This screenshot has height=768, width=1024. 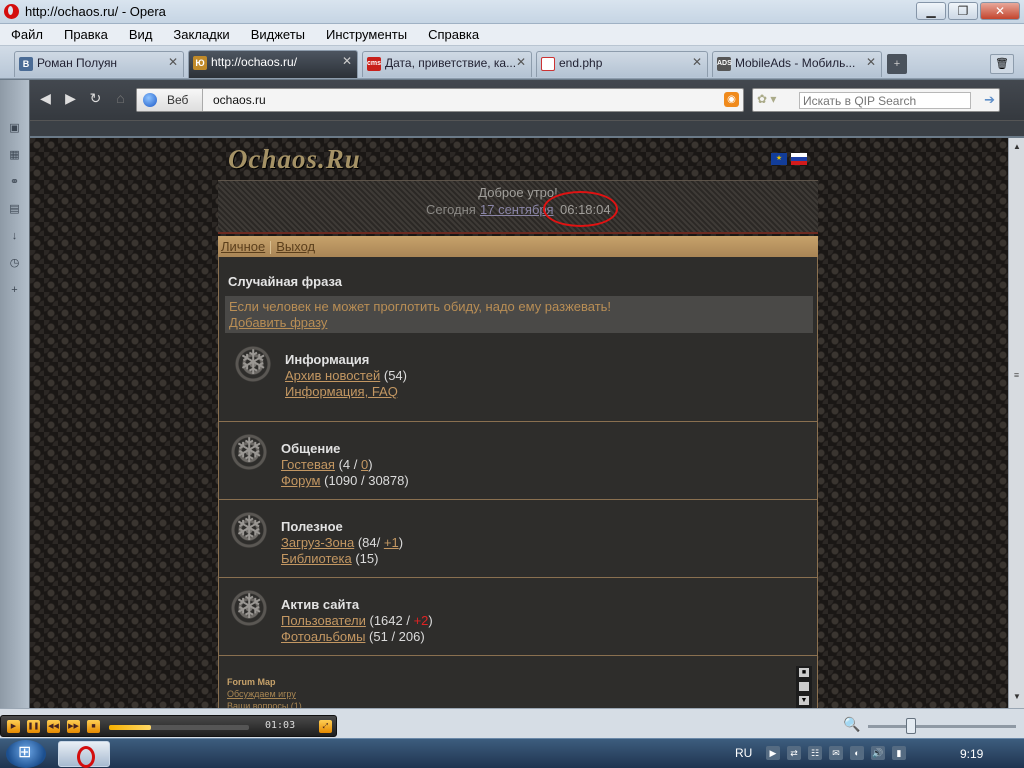 What do you see at coordinates (325, 726) in the screenshot?
I see `player-menu-icon: ⤢` at bounding box center [325, 726].